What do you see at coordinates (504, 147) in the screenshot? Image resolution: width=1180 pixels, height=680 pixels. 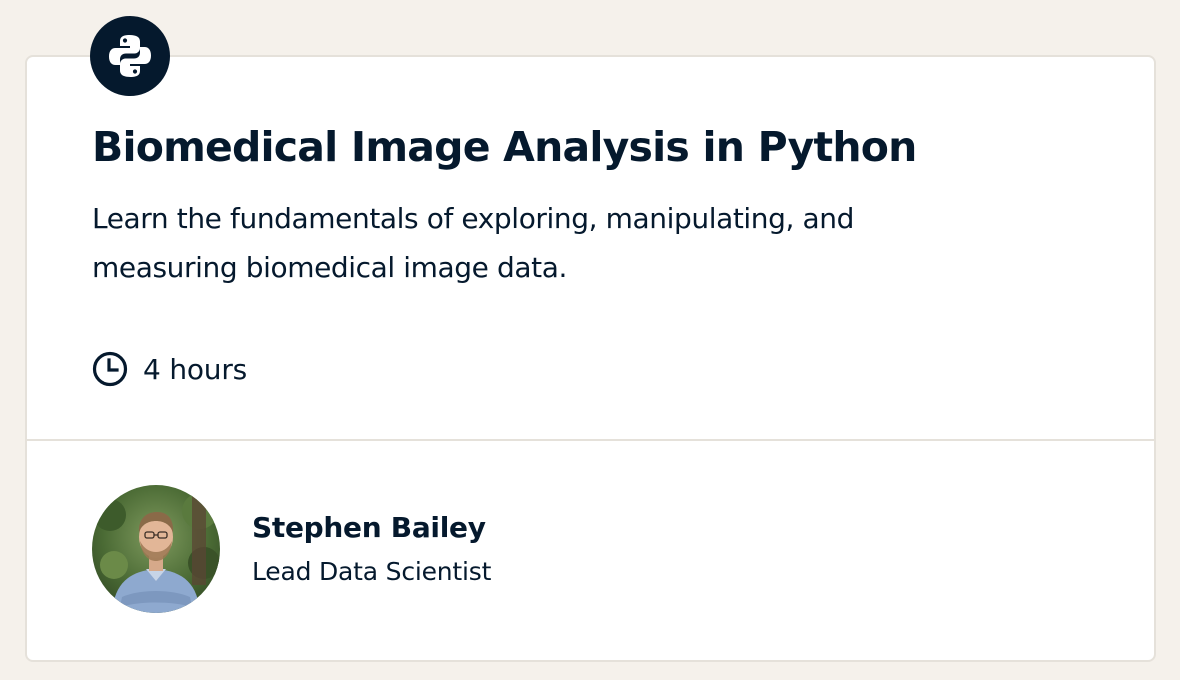 I see `course-title: Biomedical Image Analysis in Python` at bounding box center [504, 147].